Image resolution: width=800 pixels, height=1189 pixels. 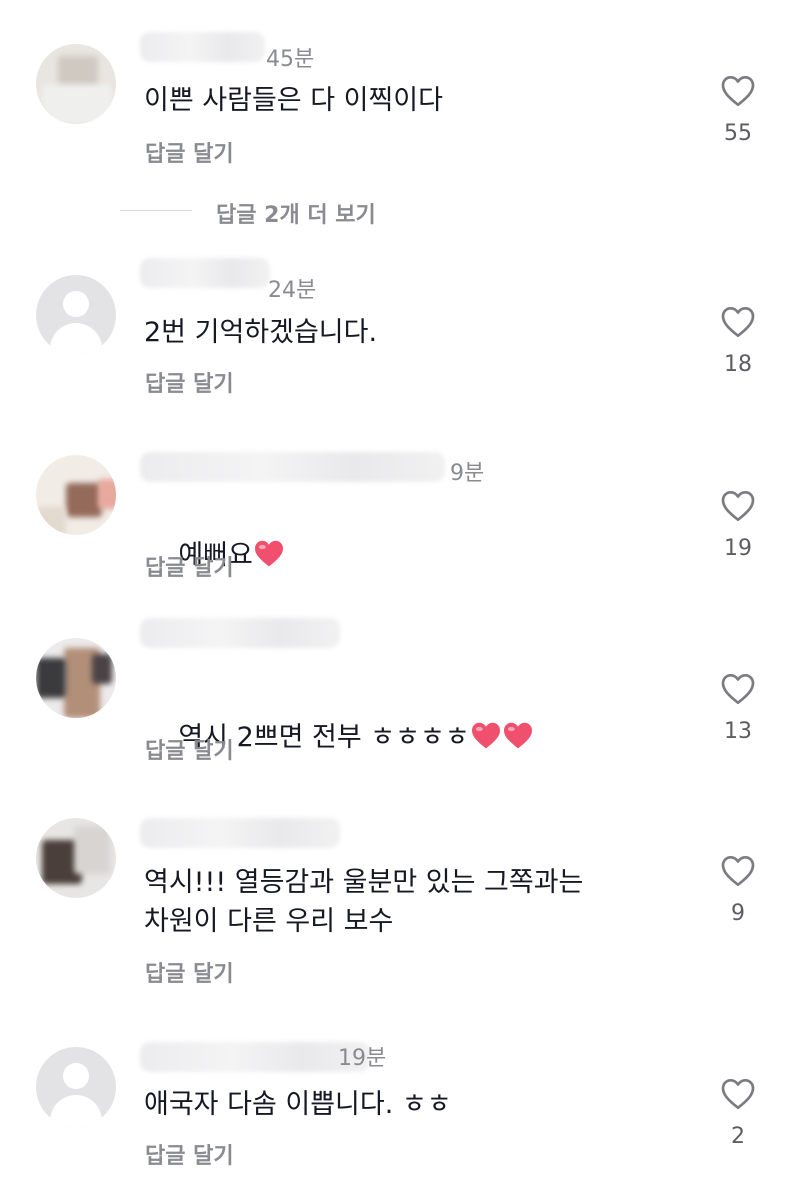 I want to click on like-button: 55, so click(x=738, y=110).